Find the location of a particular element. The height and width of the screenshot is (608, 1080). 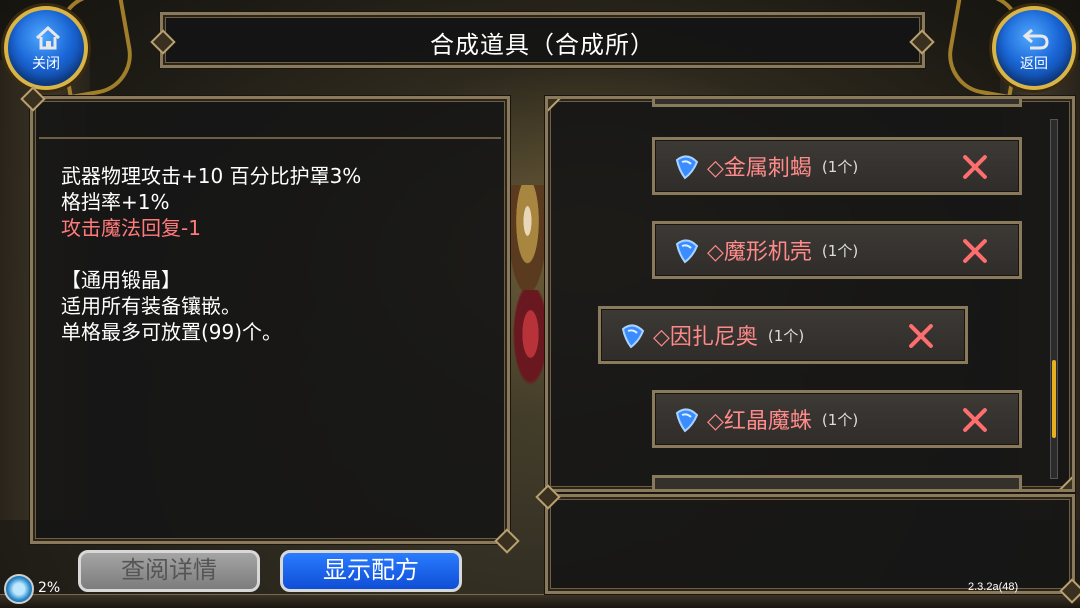

show-recipe-button: 显示配方 is located at coordinates (371, 571).